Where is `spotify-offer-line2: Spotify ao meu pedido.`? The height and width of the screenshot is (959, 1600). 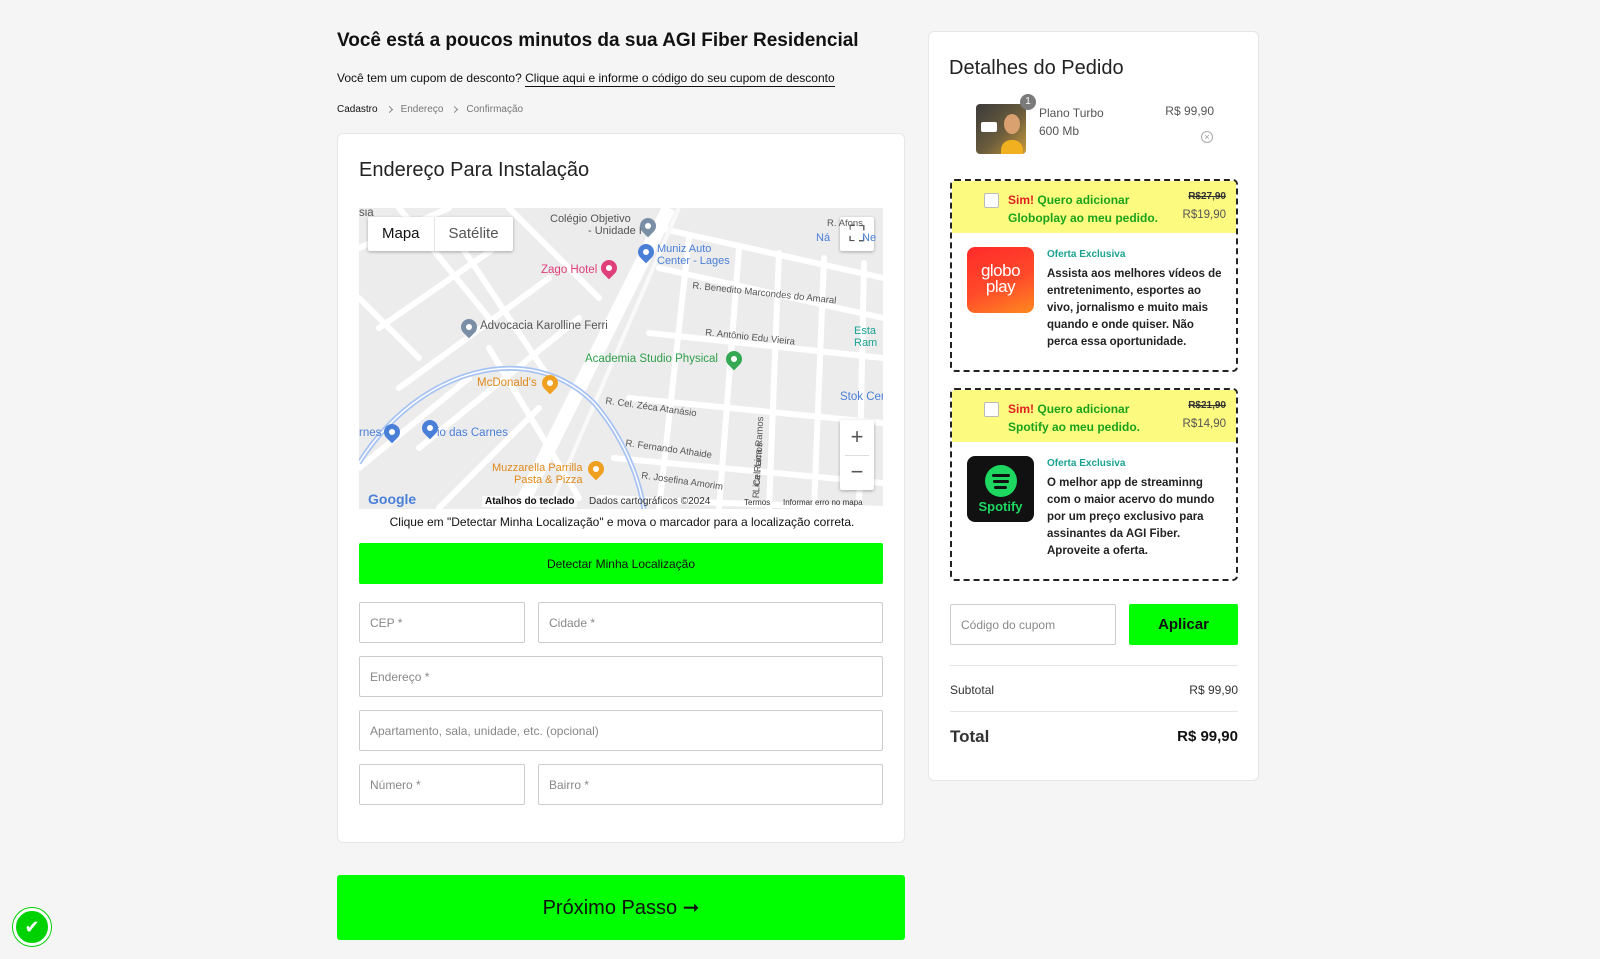 spotify-offer-line2: Spotify ao meu pedido. is located at coordinates (1074, 427).